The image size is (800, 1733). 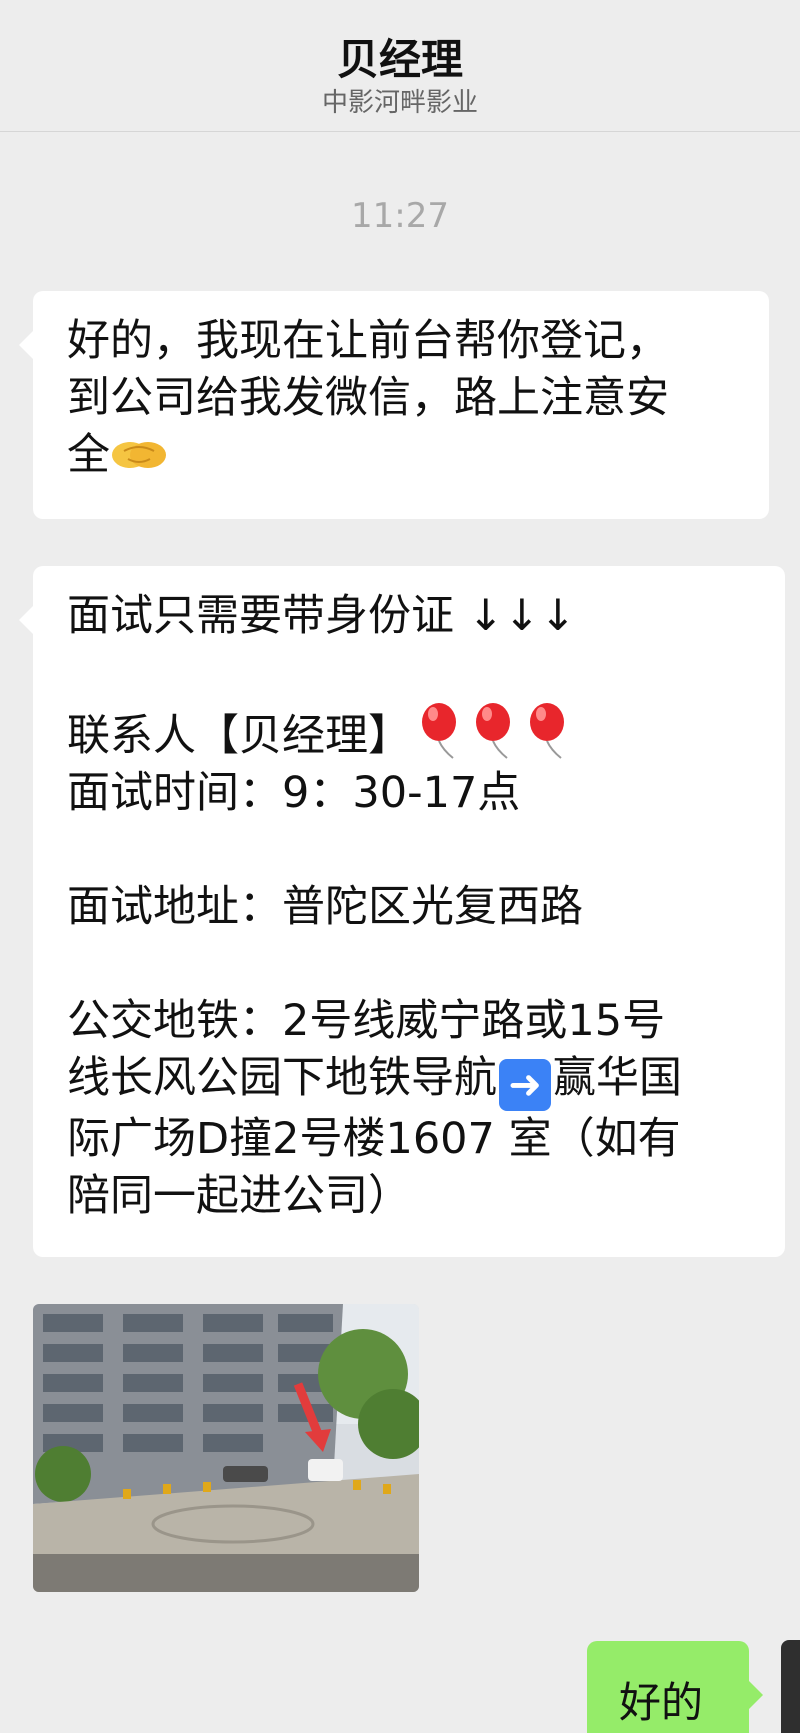 I want to click on contact-company: 中影河畔影业, so click(x=399, y=103).